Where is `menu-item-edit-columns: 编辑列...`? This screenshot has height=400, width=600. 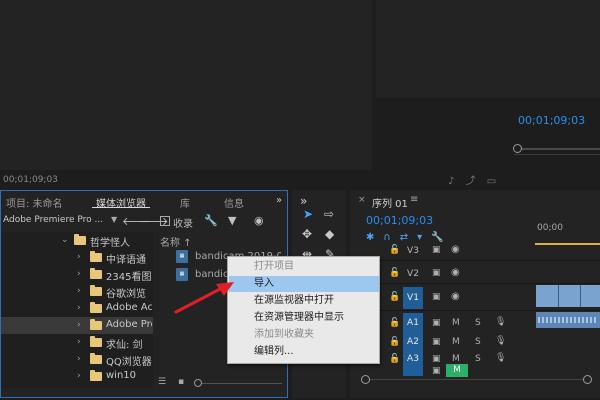
menu-item-edit-columns: 编辑列... is located at coordinates (304, 352).